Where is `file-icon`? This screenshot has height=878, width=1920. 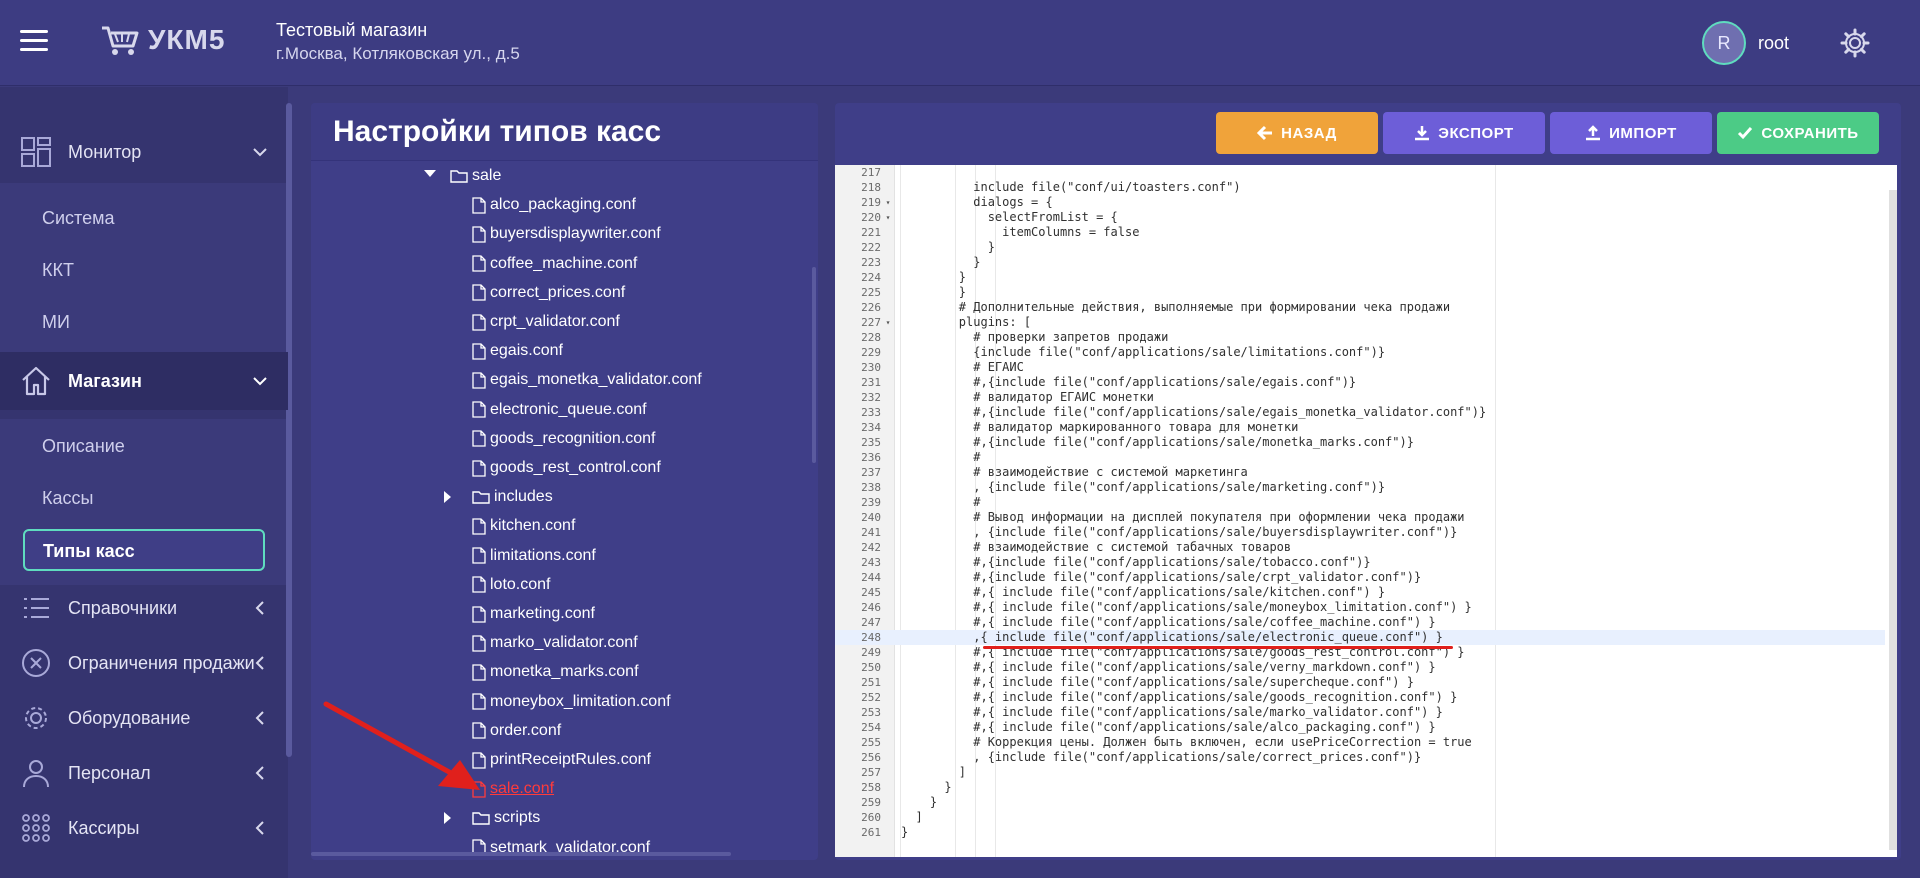
file-icon is located at coordinates (479, 701).